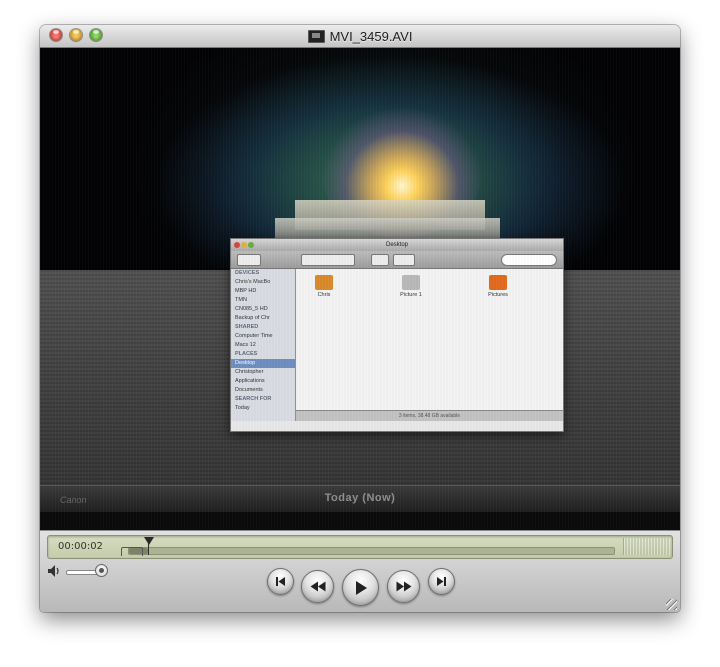 The width and height of the screenshot is (720, 667). What do you see at coordinates (671, 604) in the screenshot?
I see `resize-grip-icon` at bounding box center [671, 604].